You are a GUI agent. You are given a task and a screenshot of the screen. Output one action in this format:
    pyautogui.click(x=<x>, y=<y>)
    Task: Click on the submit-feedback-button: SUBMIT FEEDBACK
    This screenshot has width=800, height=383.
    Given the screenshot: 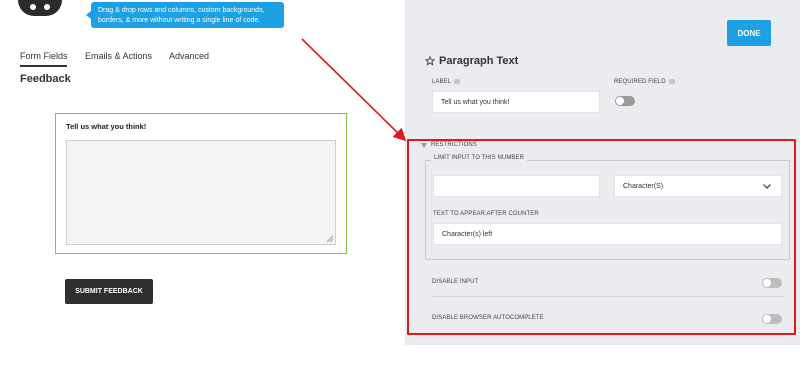 What is the action you would take?
    pyautogui.click(x=109, y=291)
    